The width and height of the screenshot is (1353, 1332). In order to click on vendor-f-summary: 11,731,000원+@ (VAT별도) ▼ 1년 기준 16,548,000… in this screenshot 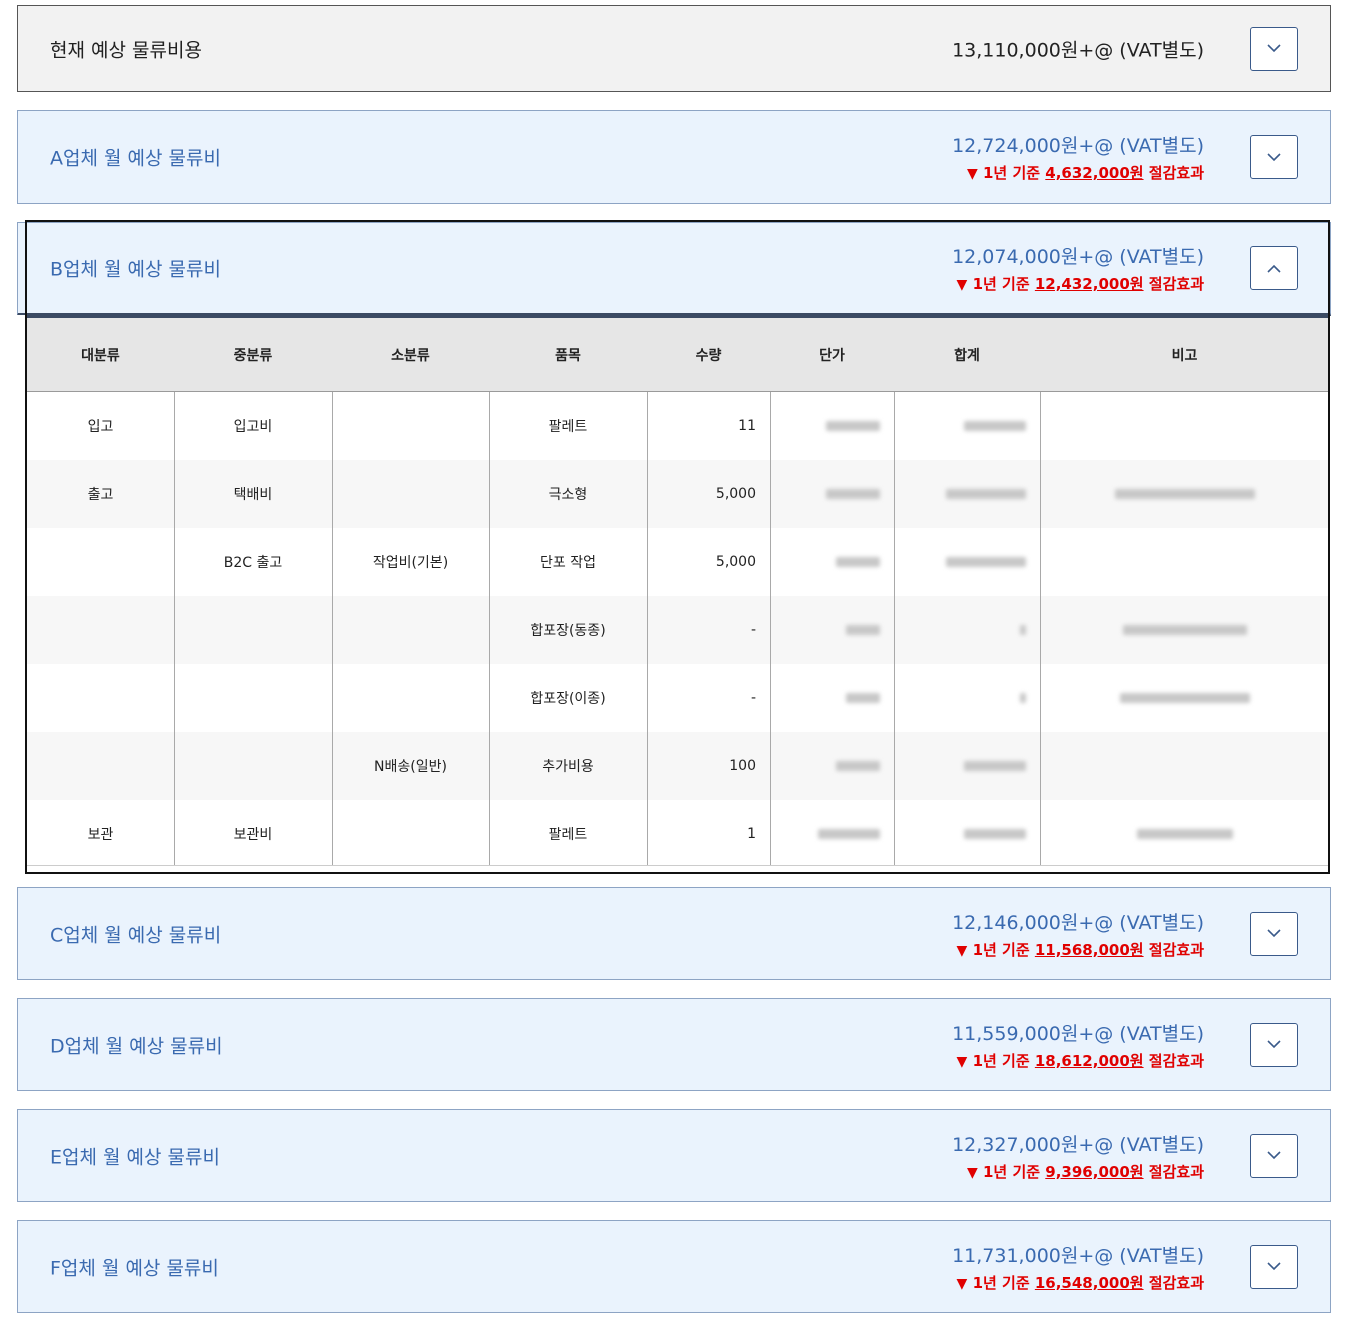, I will do `click(1078, 1267)`.